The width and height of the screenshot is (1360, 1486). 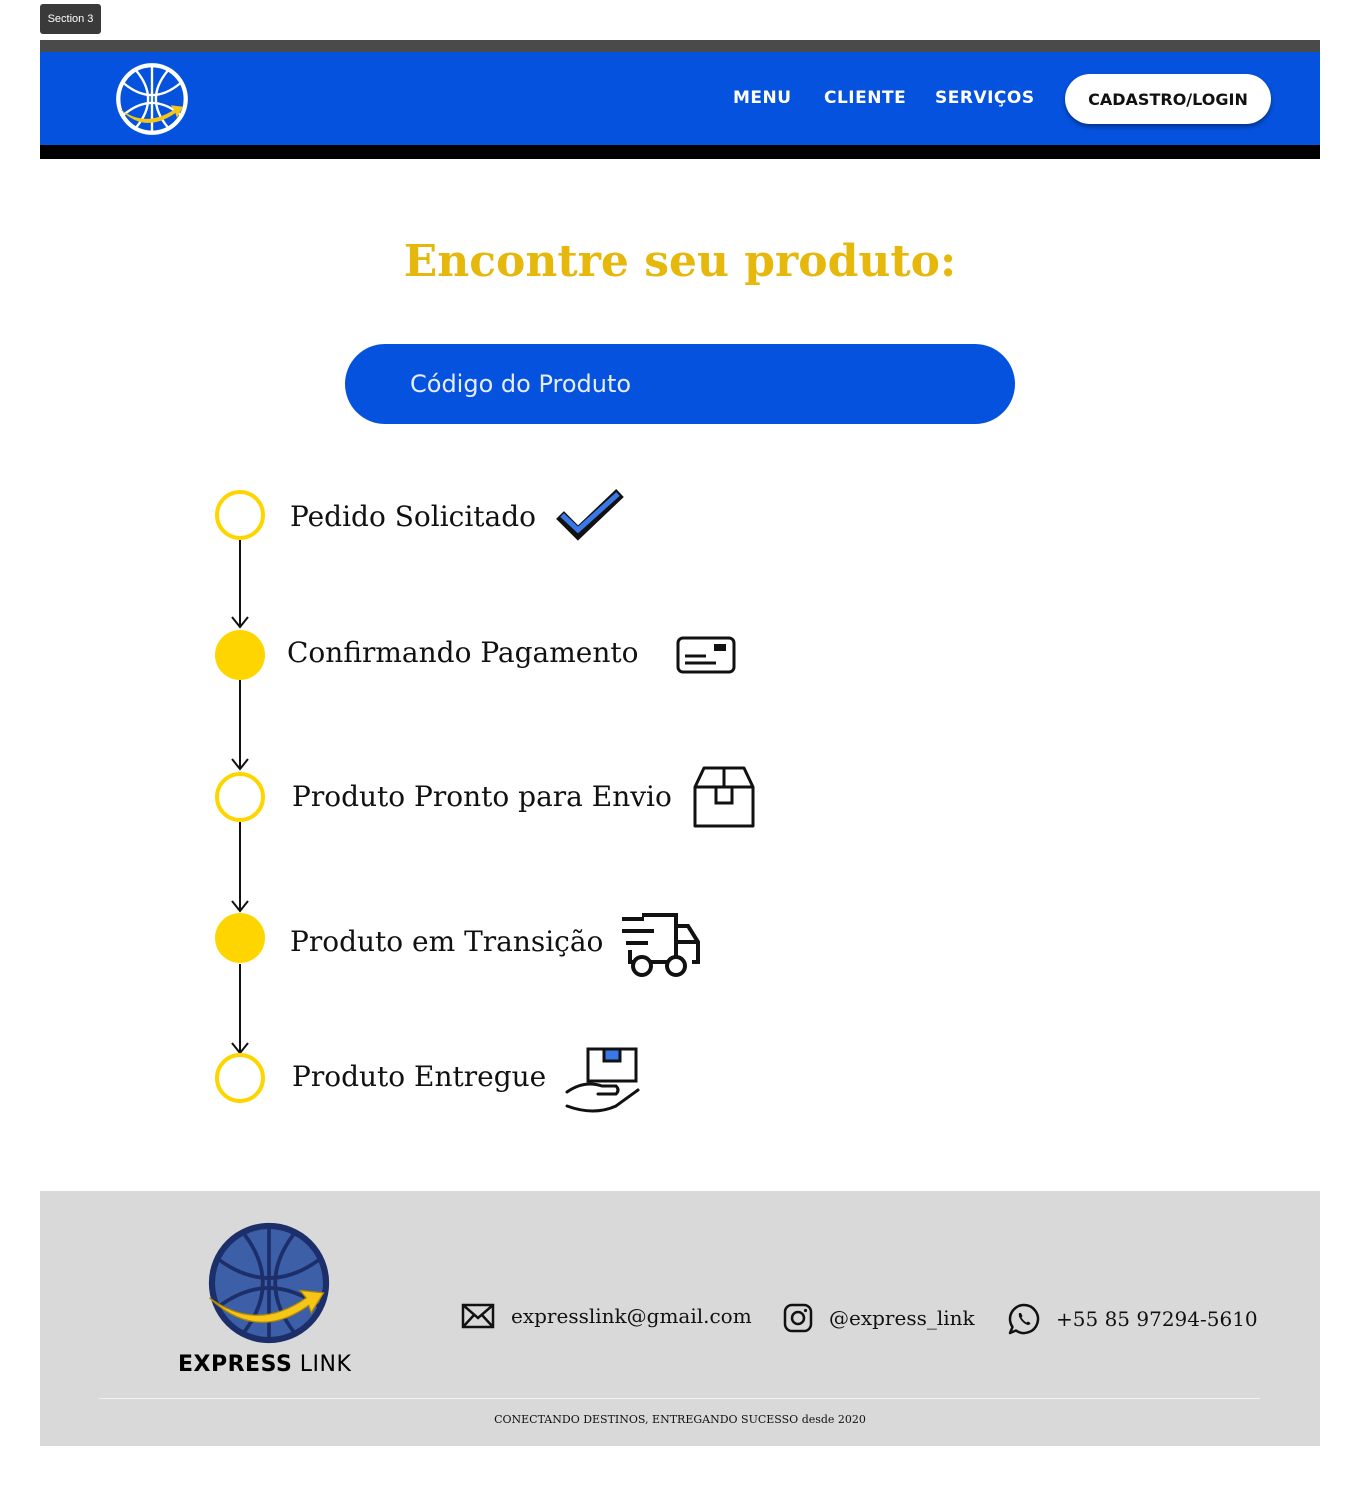 What do you see at coordinates (680, 261) in the screenshot?
I see `page-title: Encontre seu produto:` at bounding box center [680, 261].